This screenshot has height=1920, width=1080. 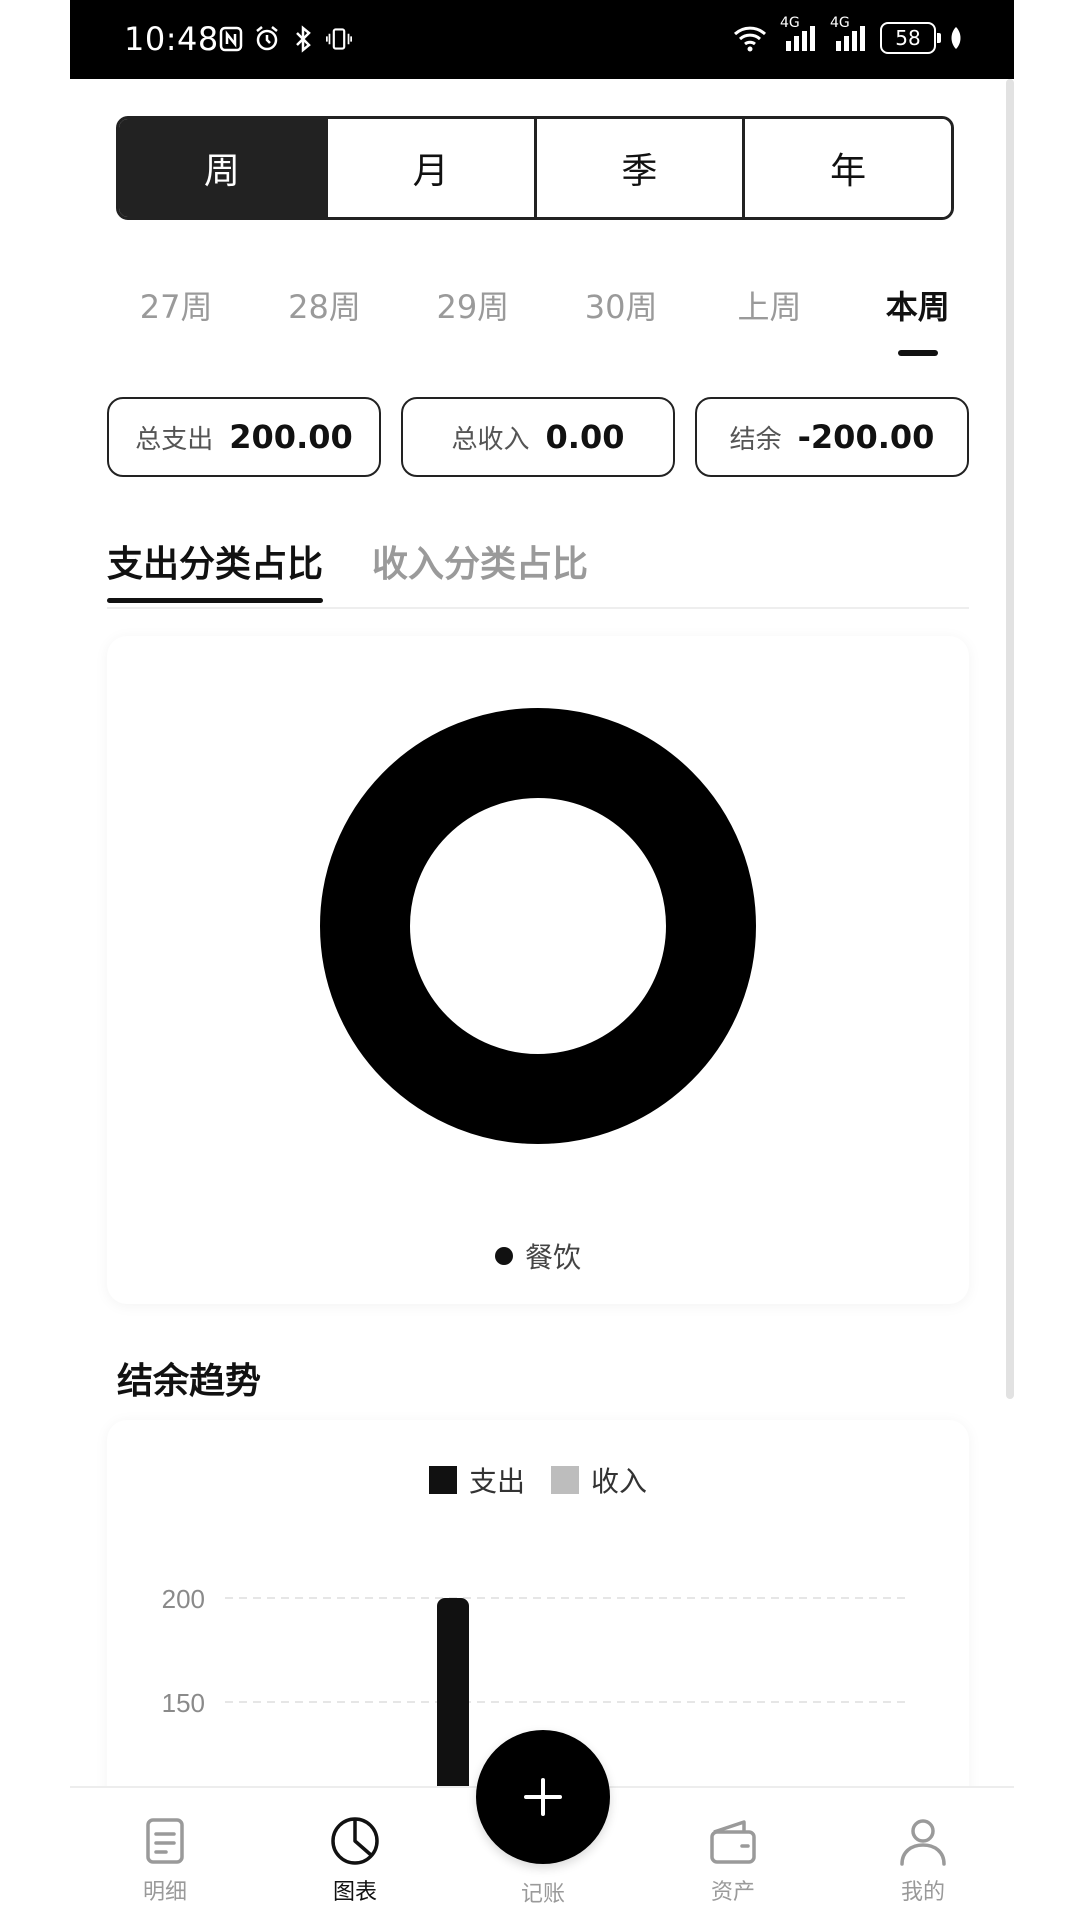 I want to click on total-income-card: 总收入 0.00, so click(x=538, y=437).